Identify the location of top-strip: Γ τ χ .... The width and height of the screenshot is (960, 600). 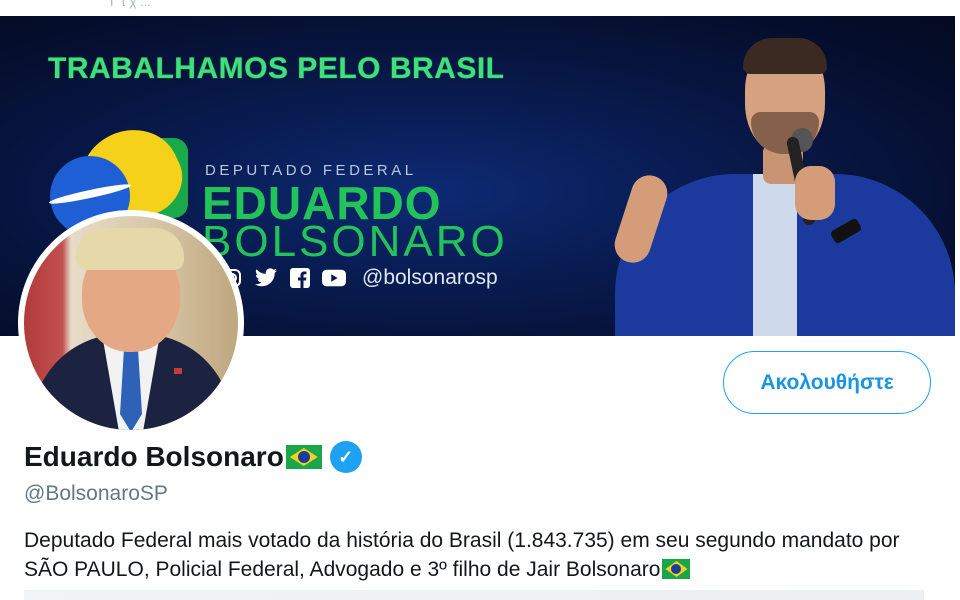
(480, 8).